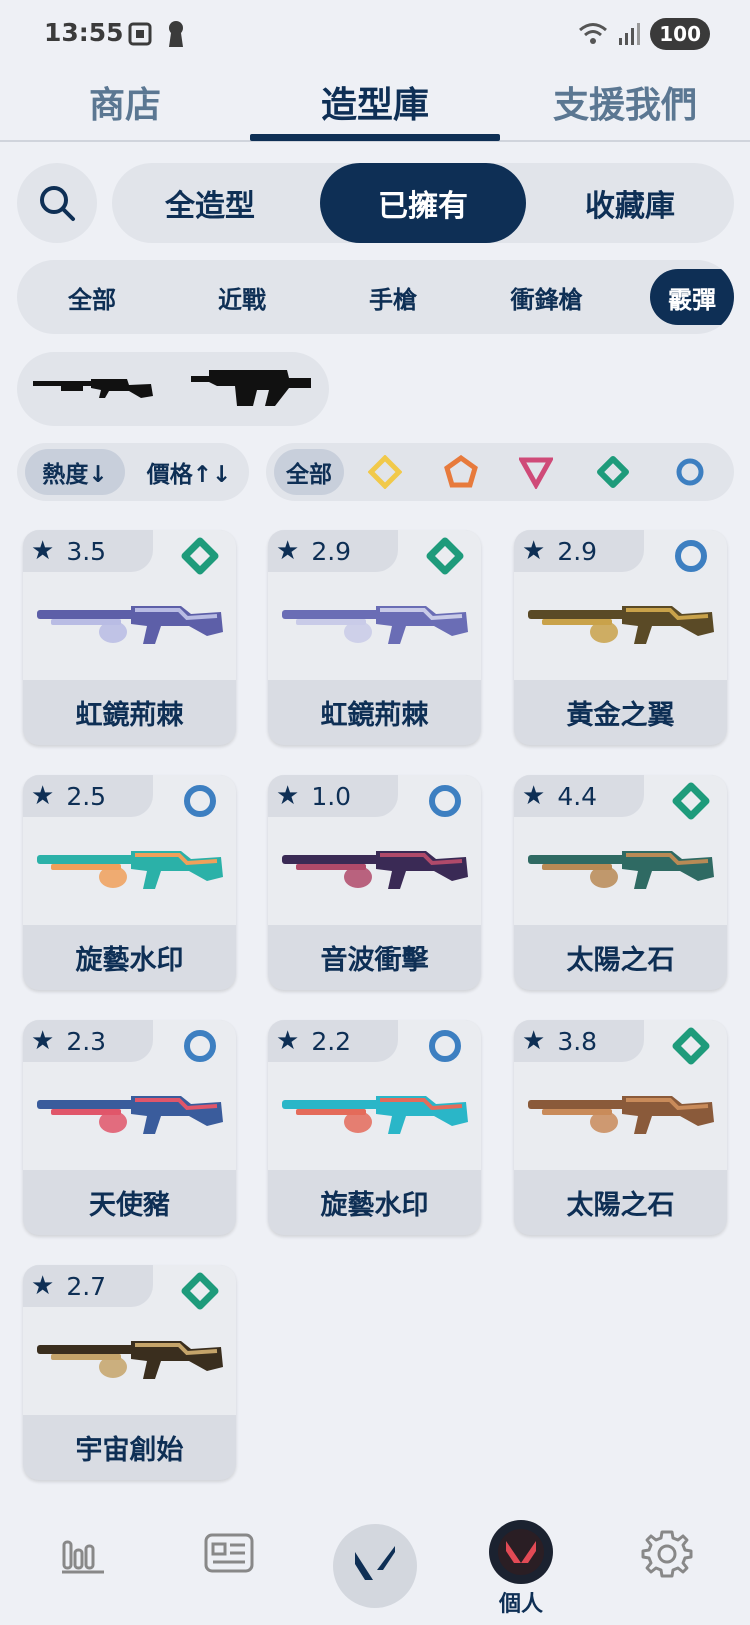  What do you see at coordinates (129, 637) in the screenshot?
I see `skin-card: ★ 3.5 虹鏡荊棘` at bounding box center [129, 637].